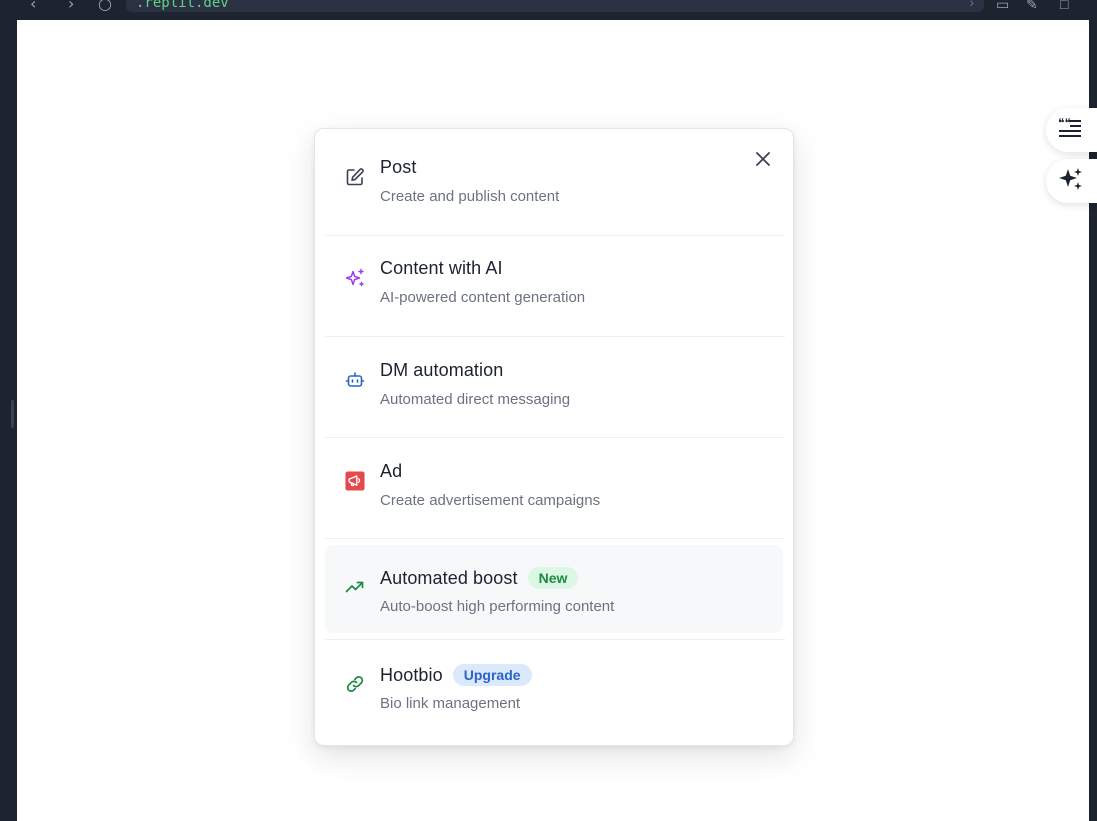 The width and height of the screenshot is (1097, 821). I want to click on back-icon: ‹, so click(33, 6).